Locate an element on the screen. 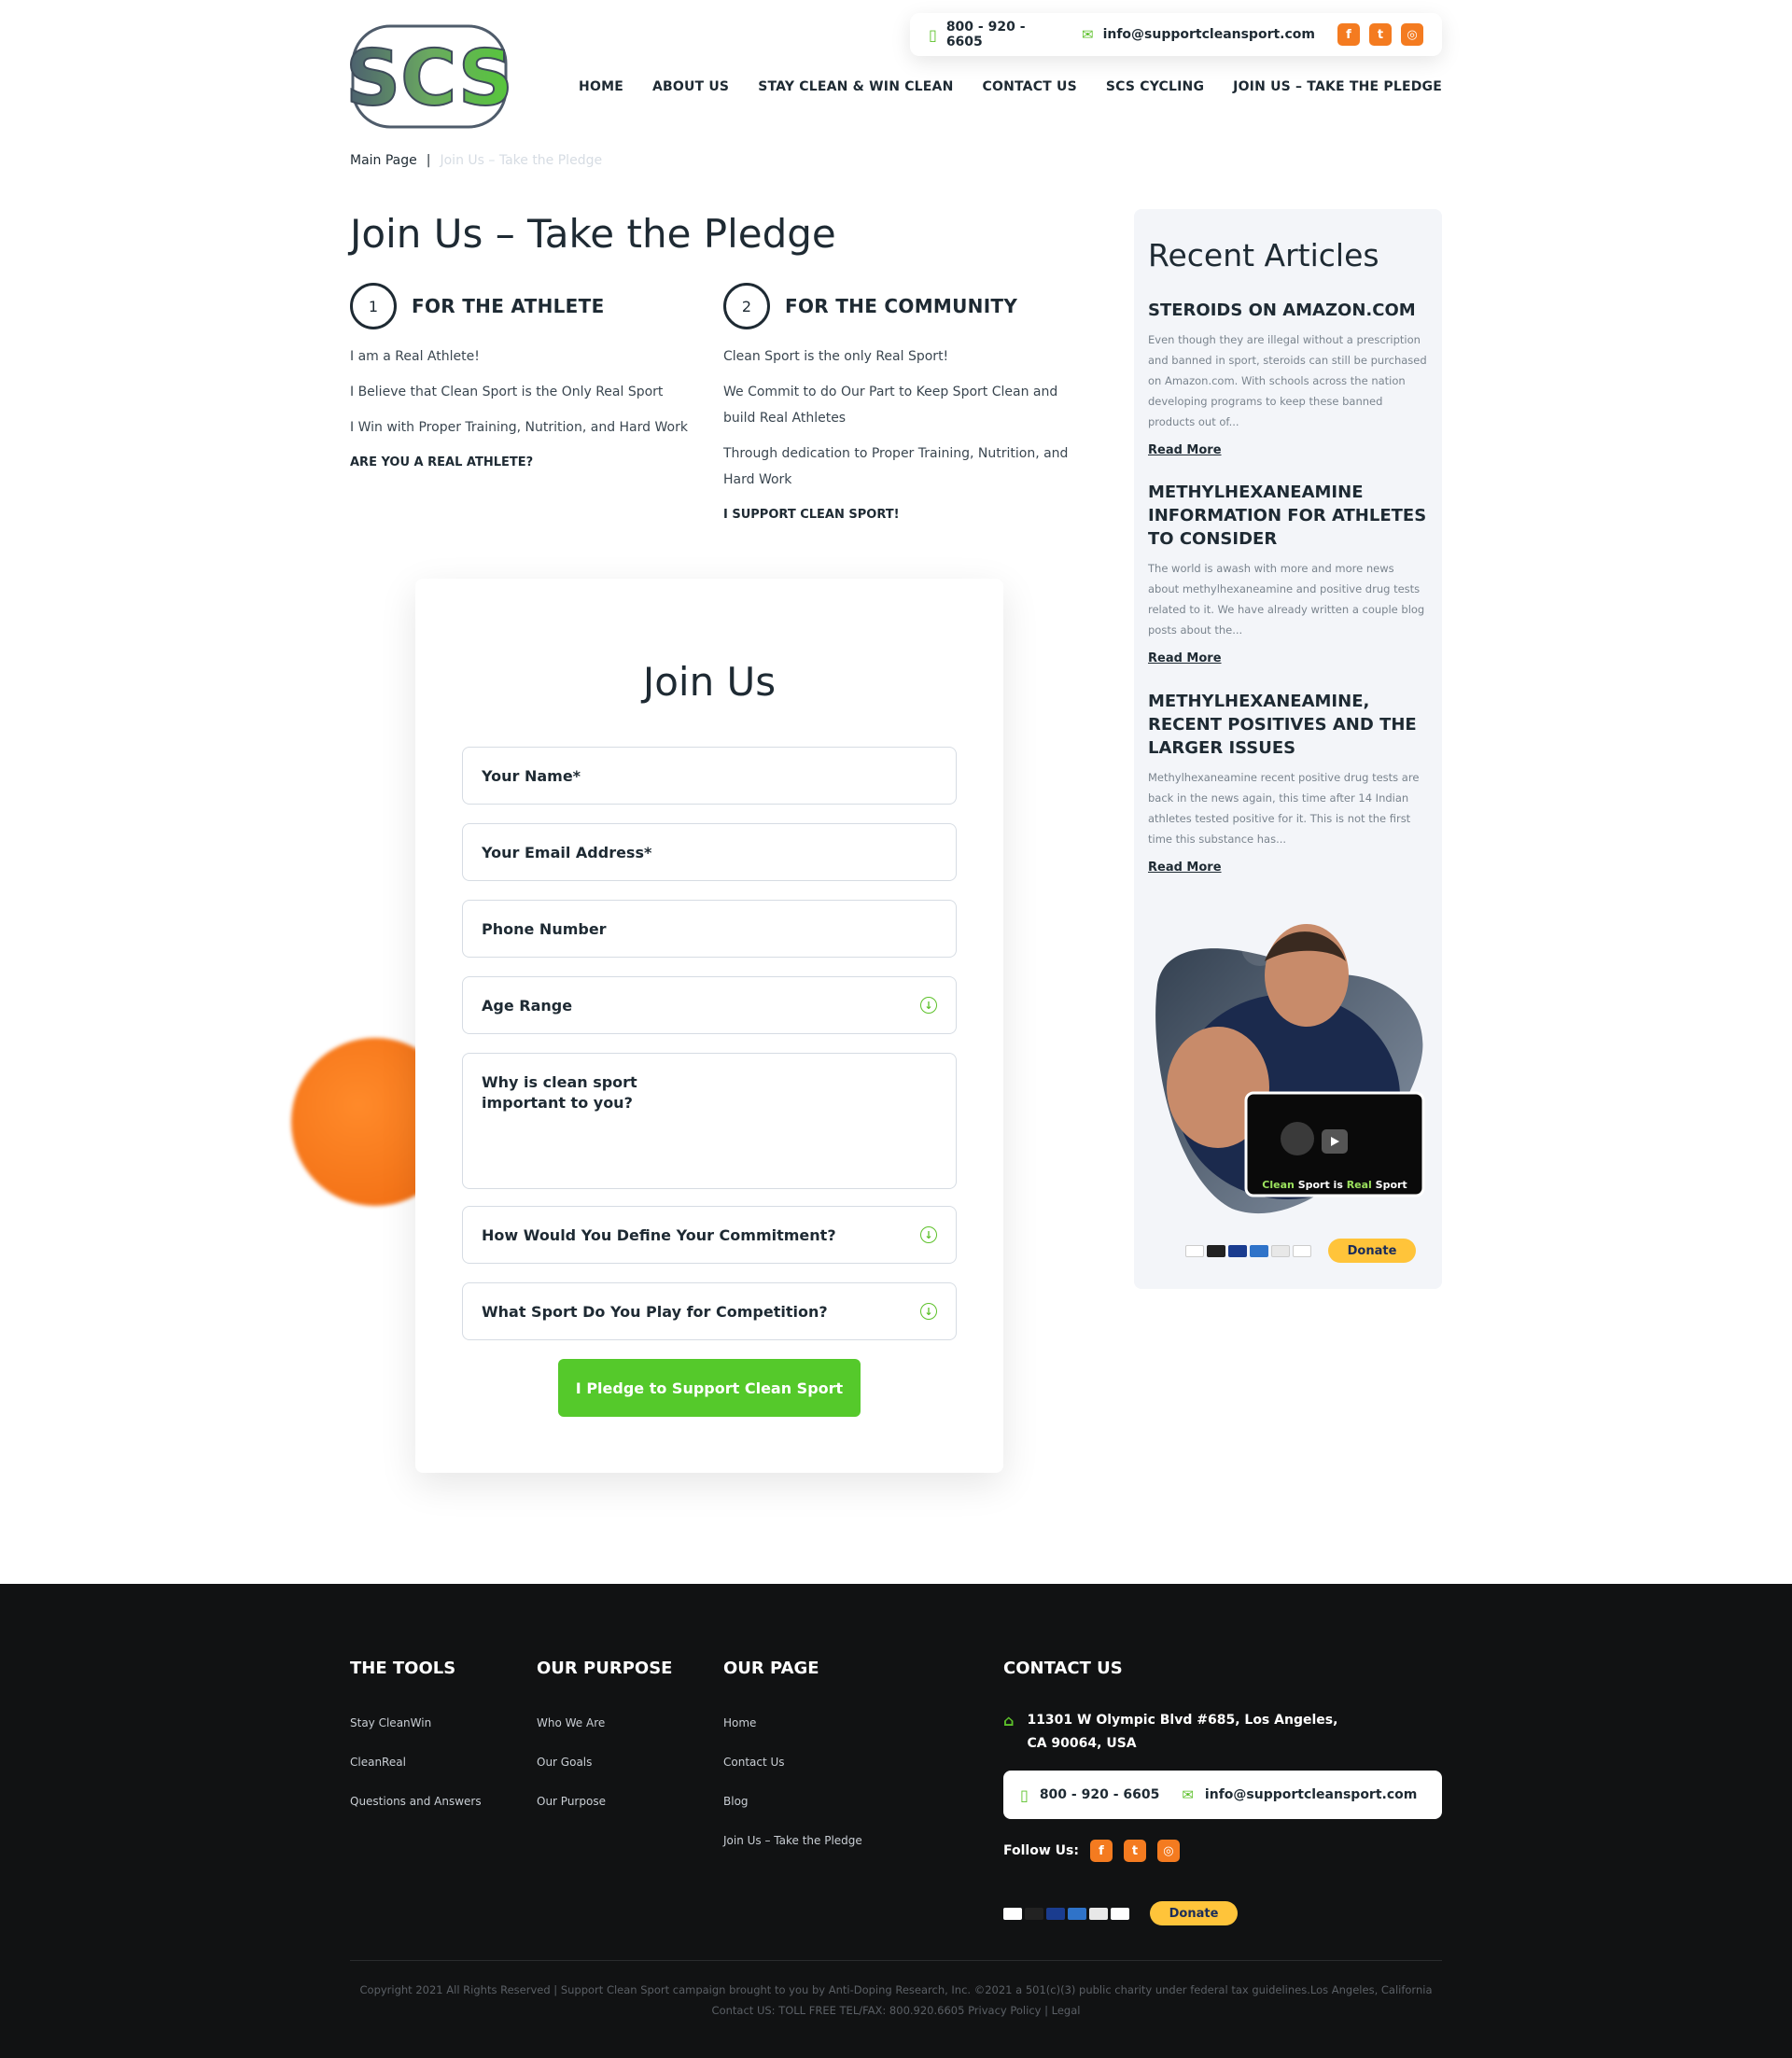 The image size is (1792, 2058). community-title: FOR THE COMMUNITY is located at coordinates (901, 306).